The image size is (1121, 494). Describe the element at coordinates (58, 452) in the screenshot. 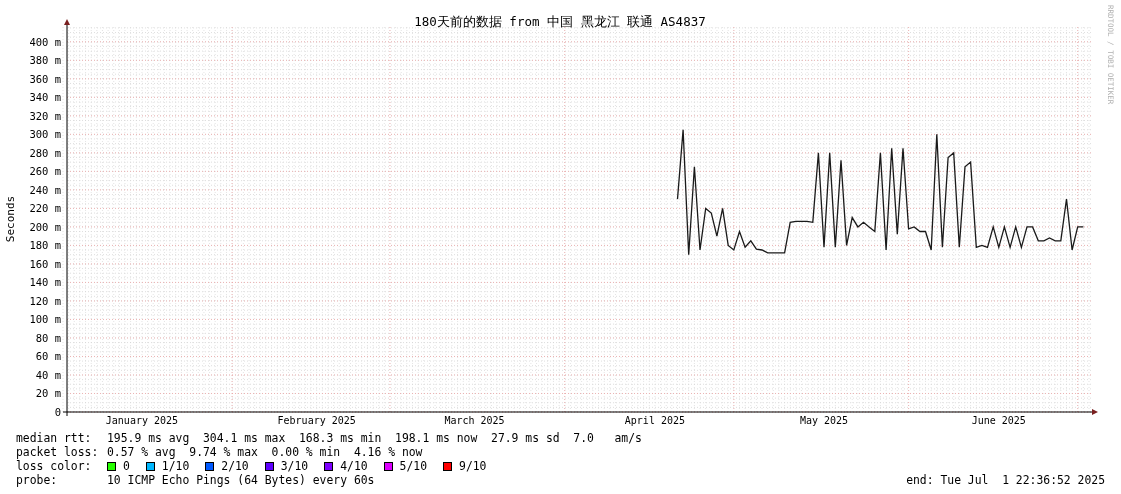

I see `legend-label: packet loss:` at that location.